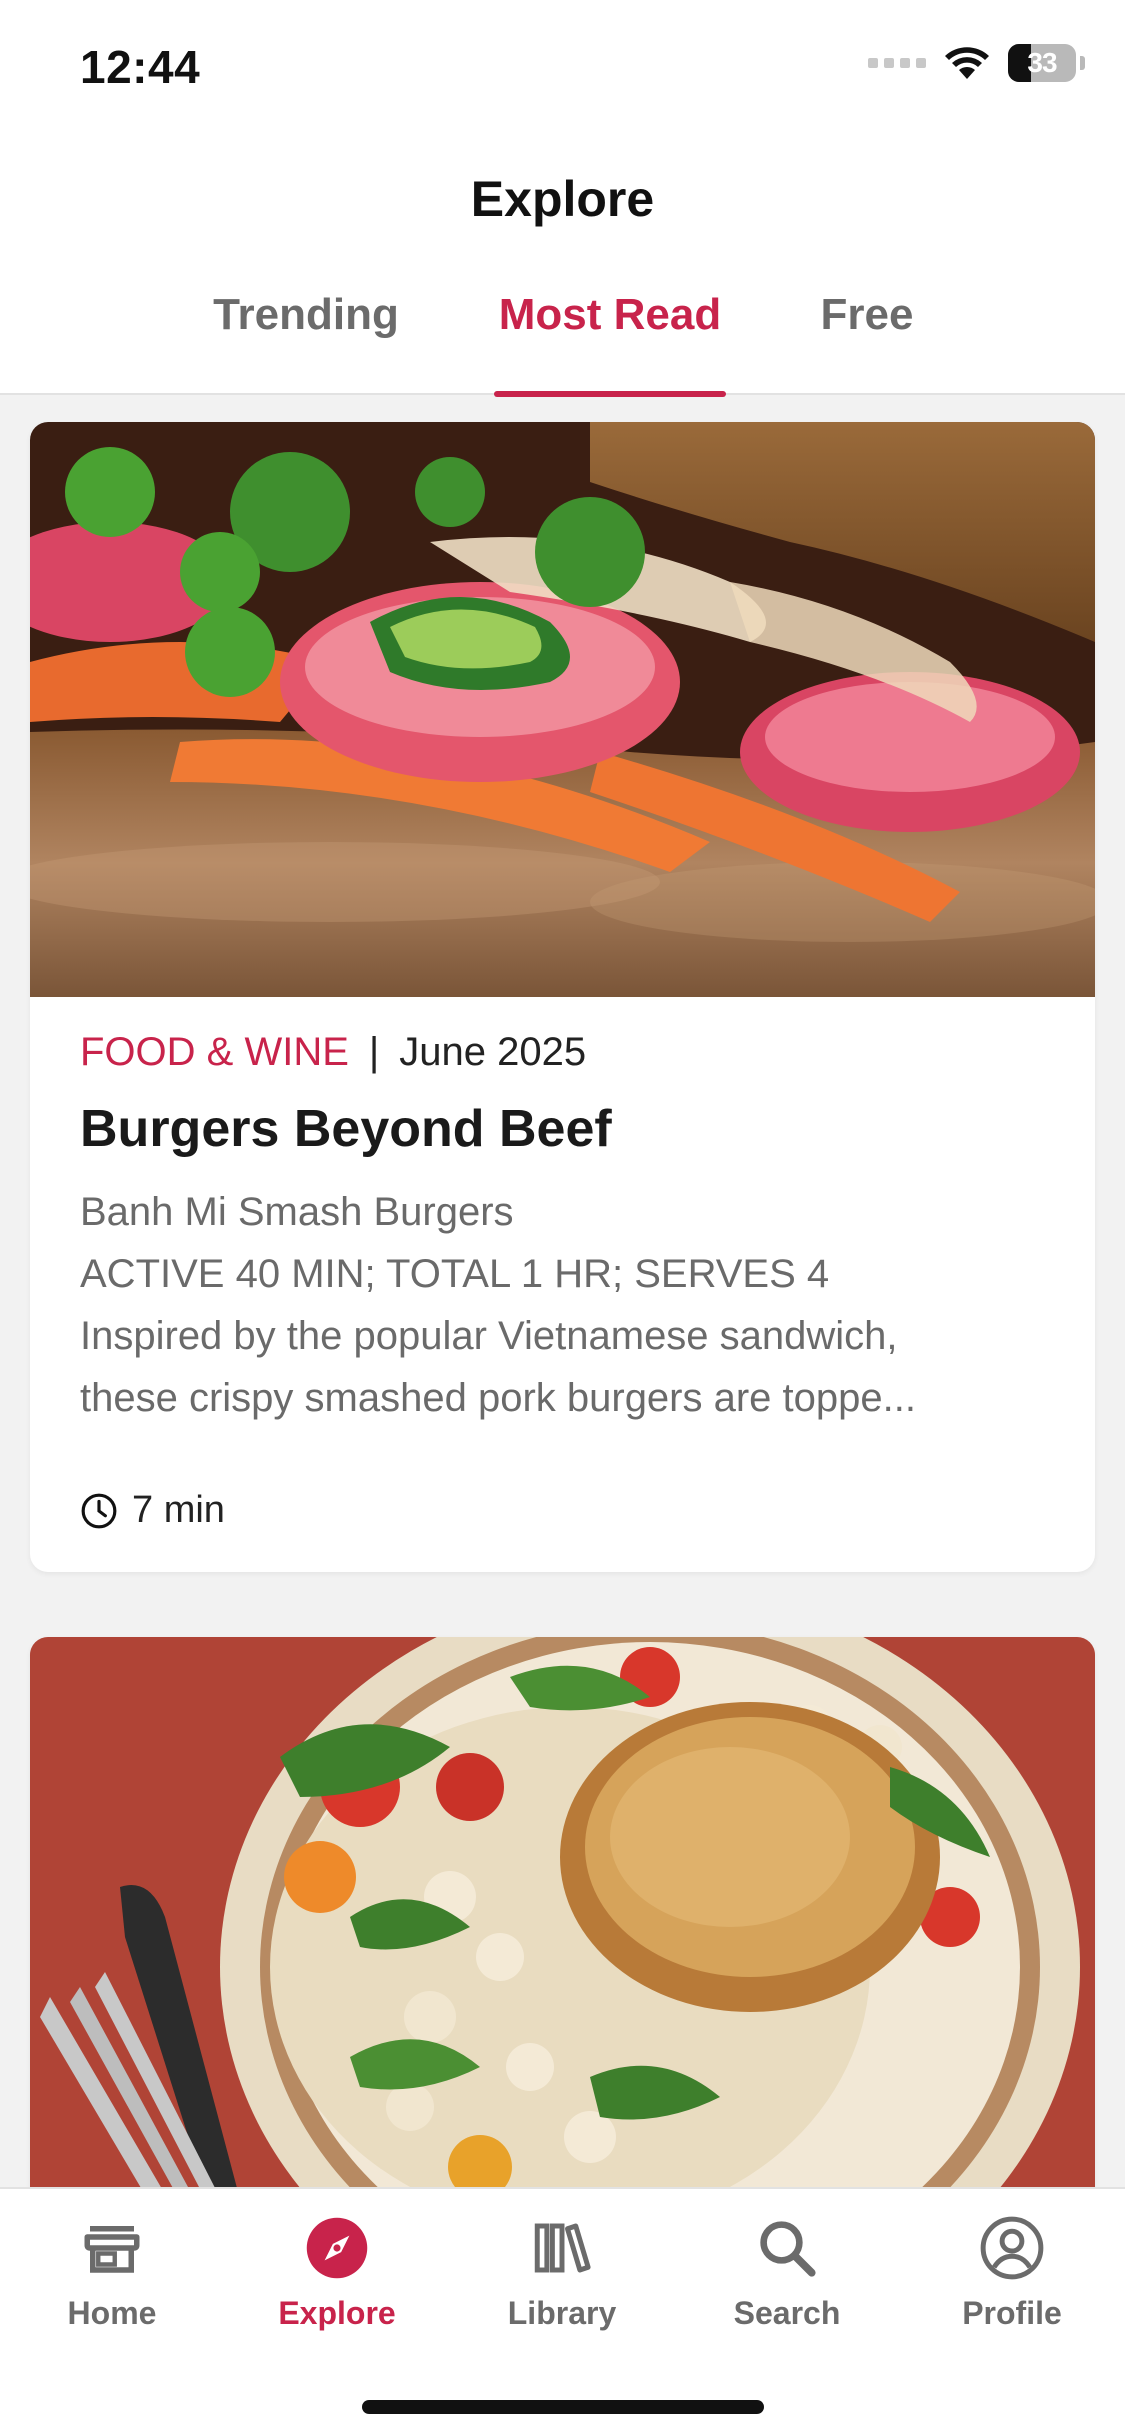 Image resolution: width=1125 pixels, height=2436 pixels. I want to click on compass-icon, so click(337, 2248).